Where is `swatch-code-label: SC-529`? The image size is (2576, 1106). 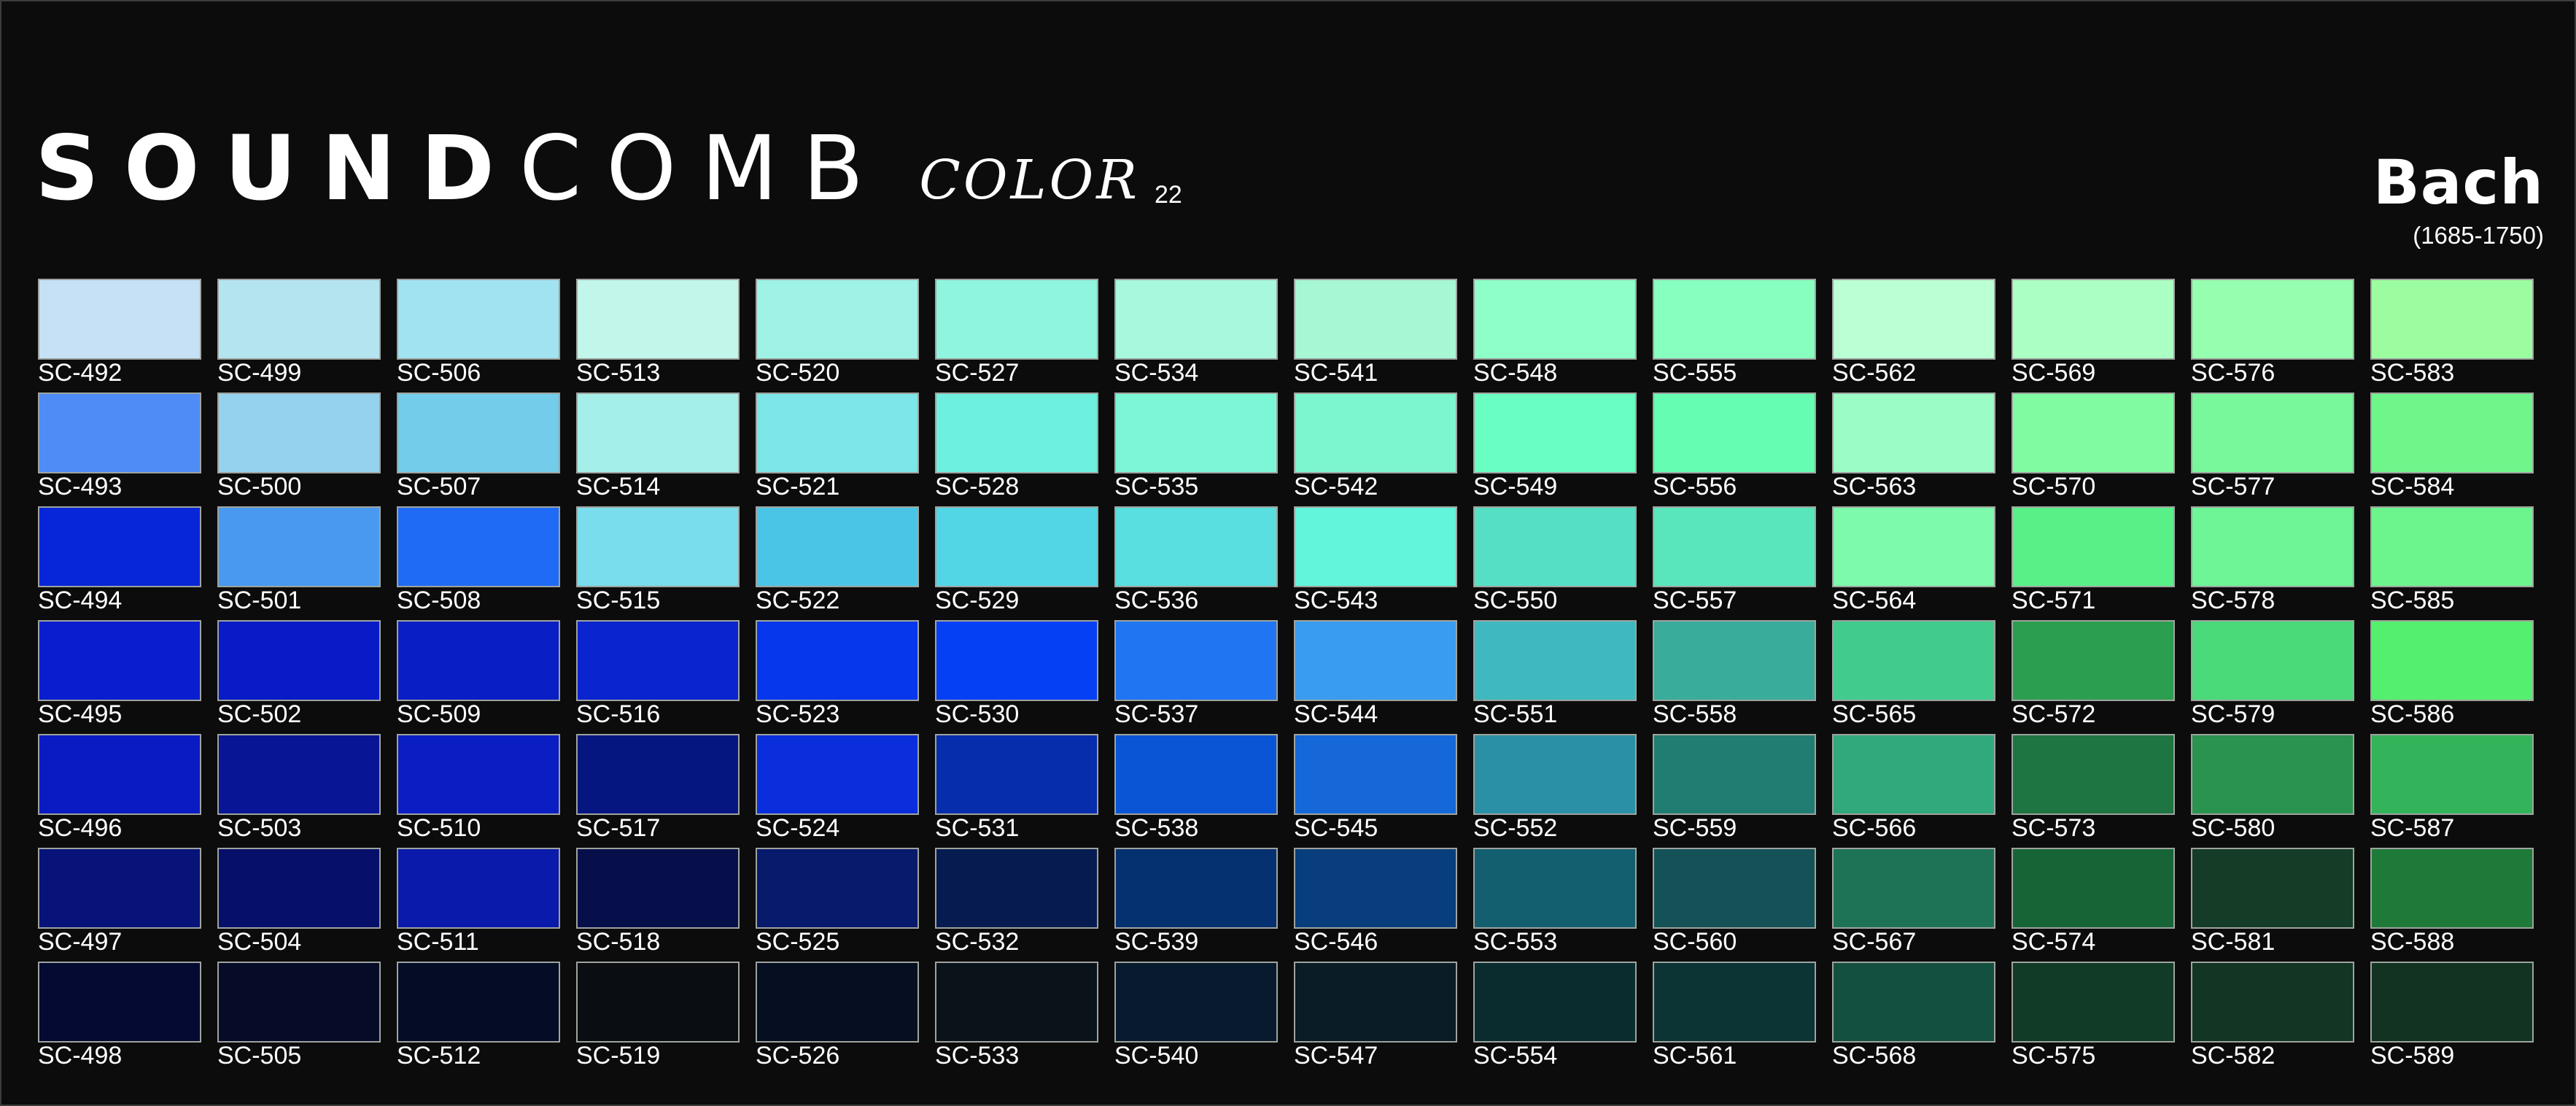
swatch-code-label: SC-529 is located at coordinates (977, 600).